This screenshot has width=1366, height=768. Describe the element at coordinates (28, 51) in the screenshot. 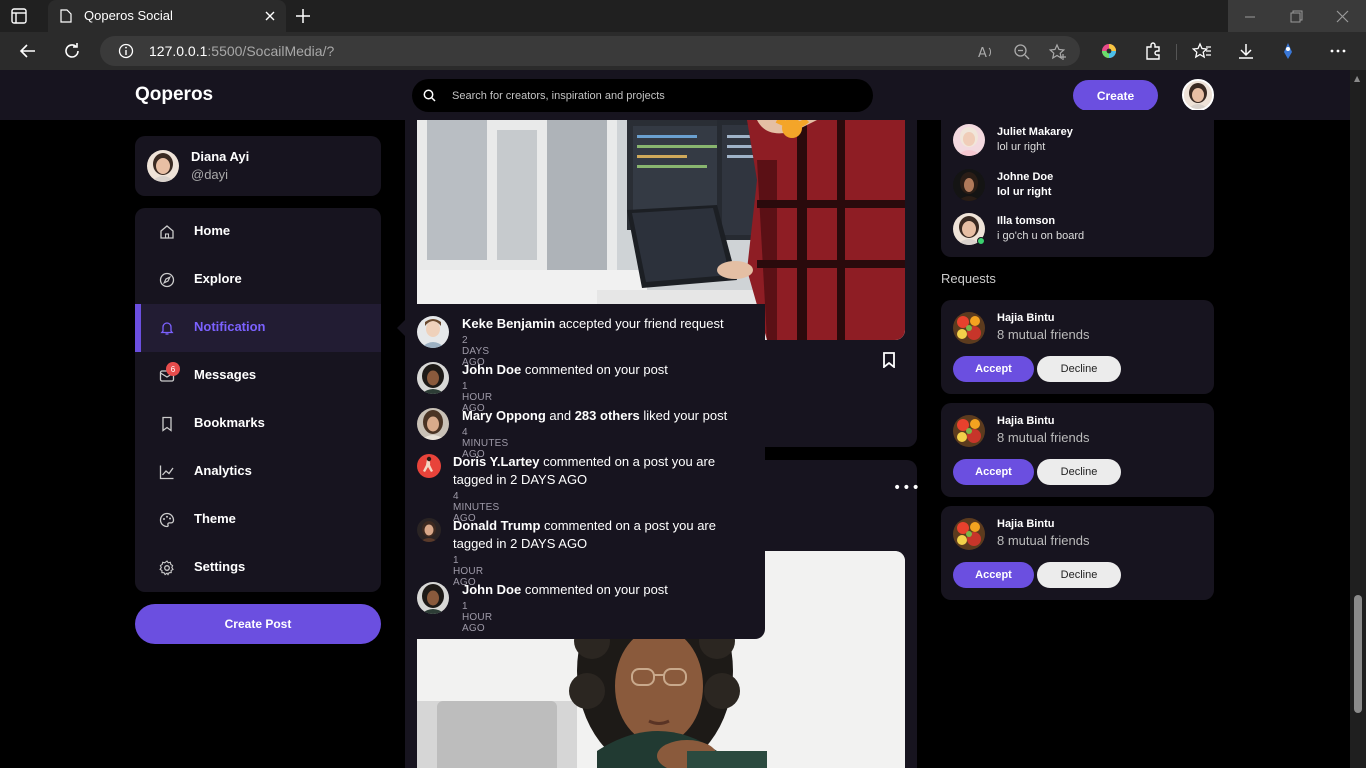

I see `back-icon` at that location.